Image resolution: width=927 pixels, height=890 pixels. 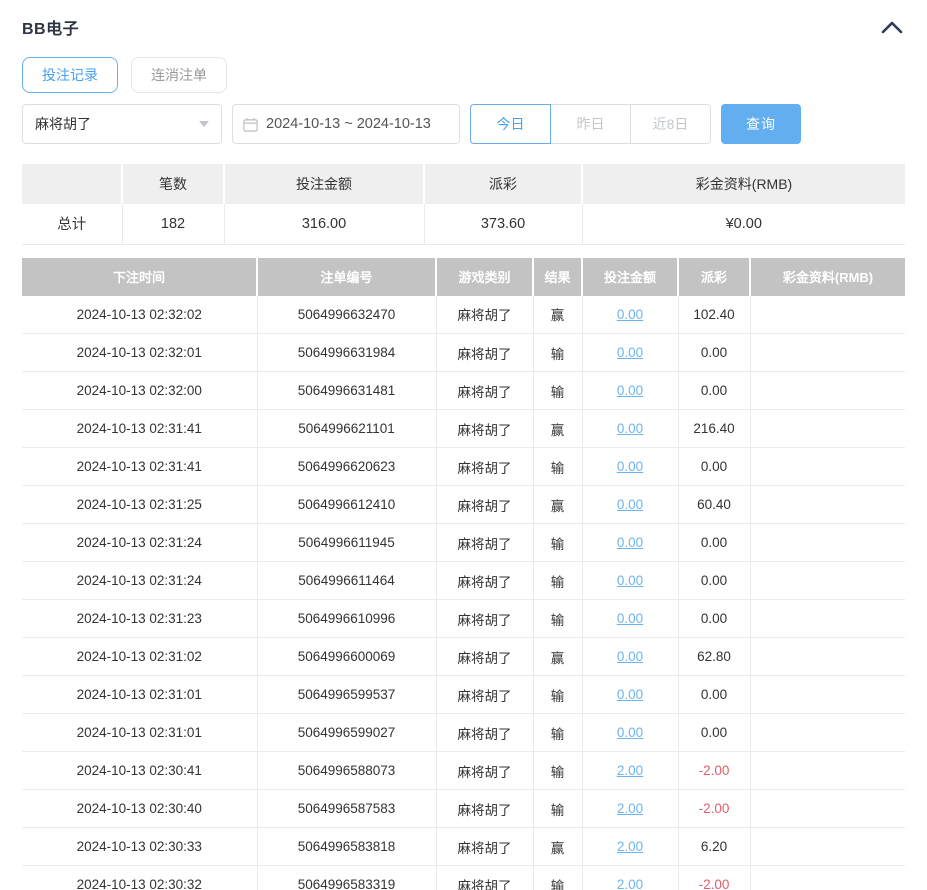 I want to click on game-type-select: 麻将胡了, so click(x=122, y=124).